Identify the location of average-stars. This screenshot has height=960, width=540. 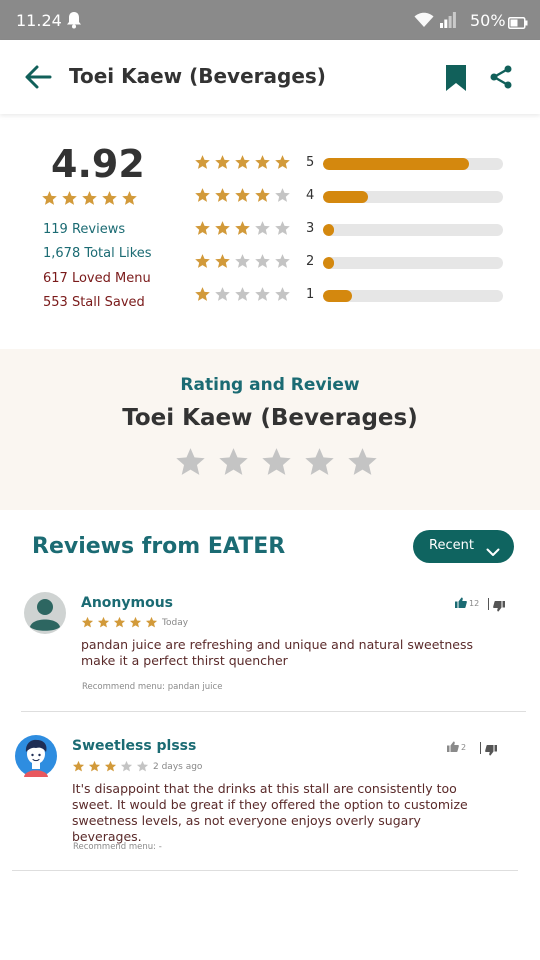
(89, 198).